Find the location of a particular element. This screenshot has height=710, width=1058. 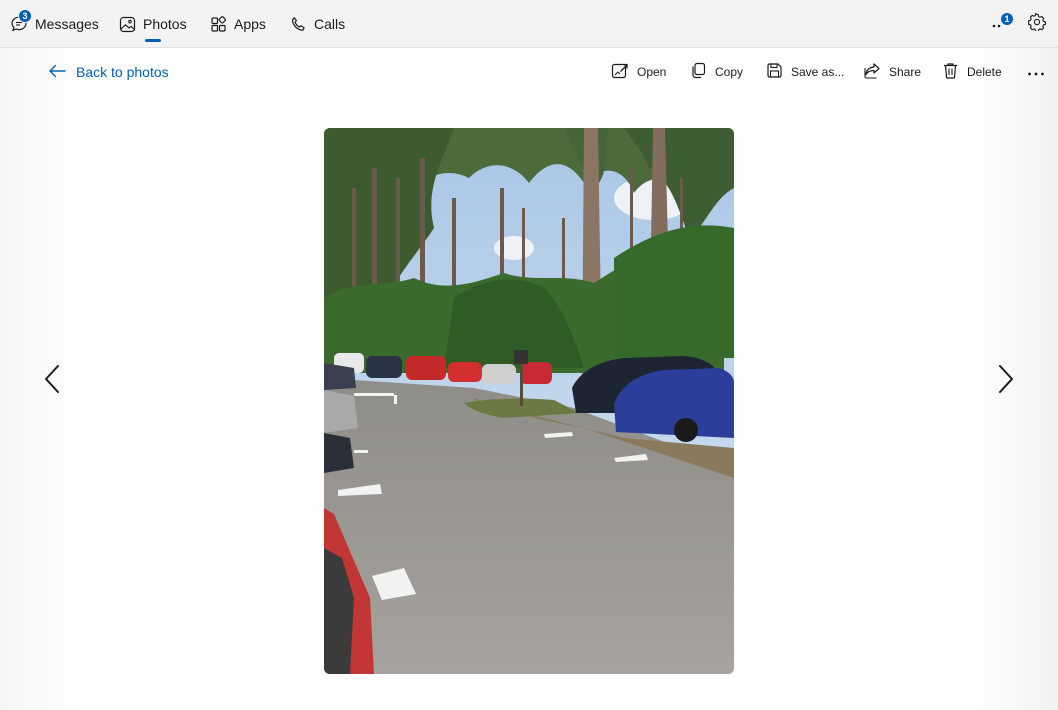

settings-button is located at coordinates (1037, 24).